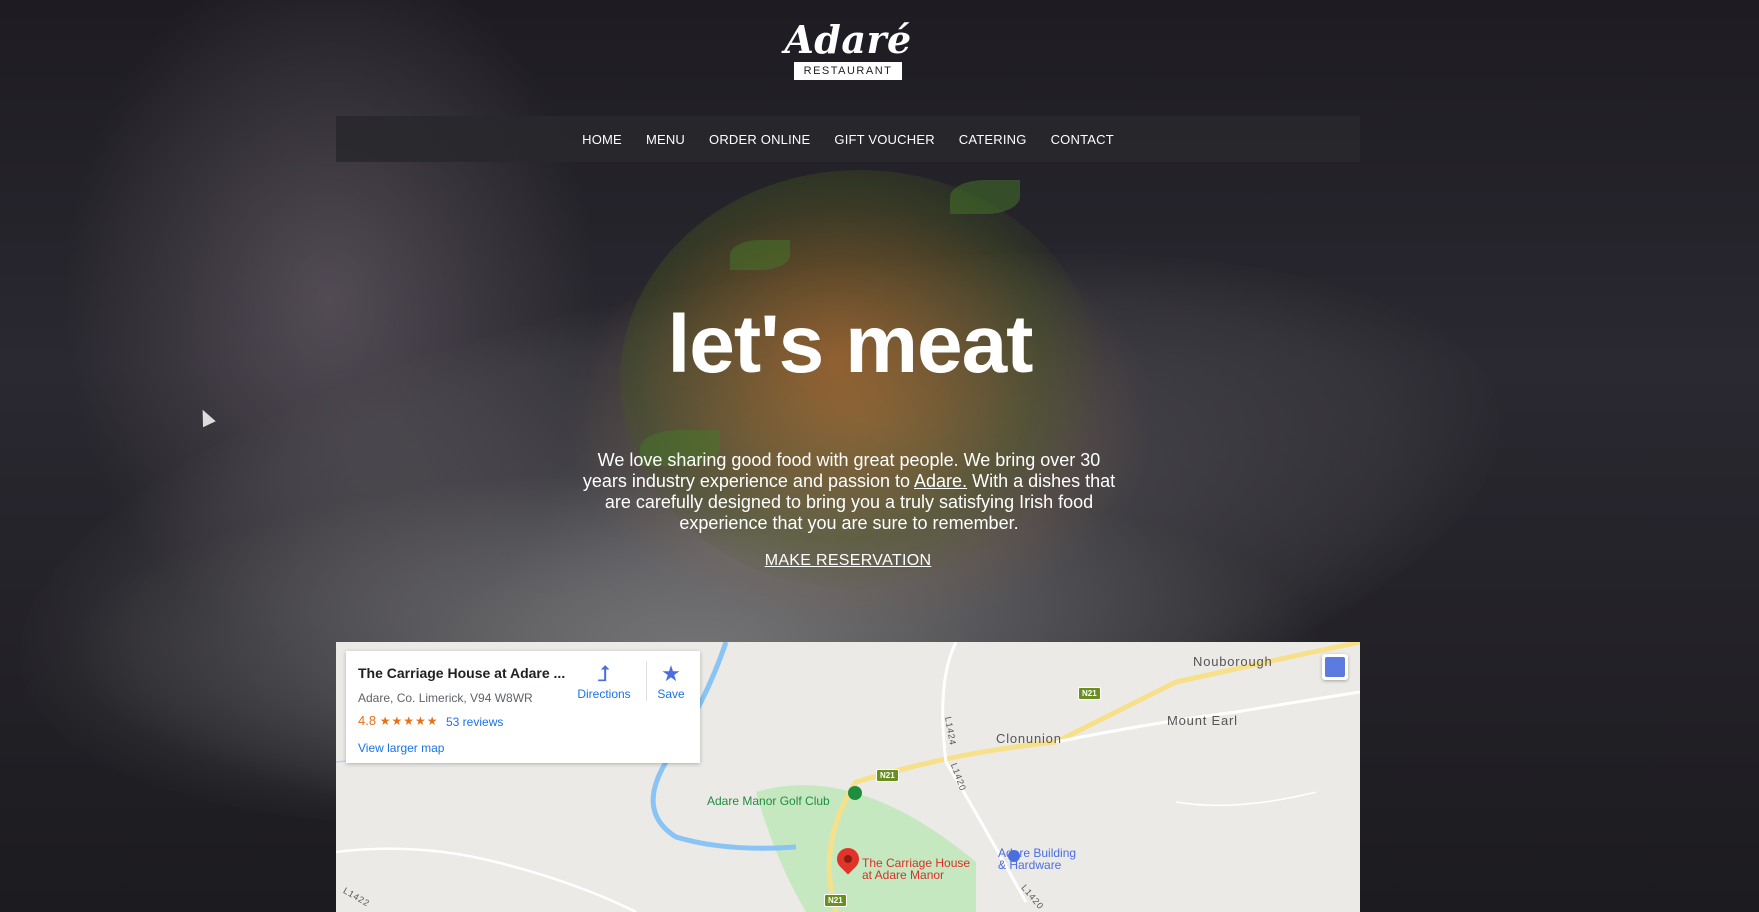 The image size is (1759, 912). I want to click on brand-logo: Adaré RESTAURANT, so click(848, 50).